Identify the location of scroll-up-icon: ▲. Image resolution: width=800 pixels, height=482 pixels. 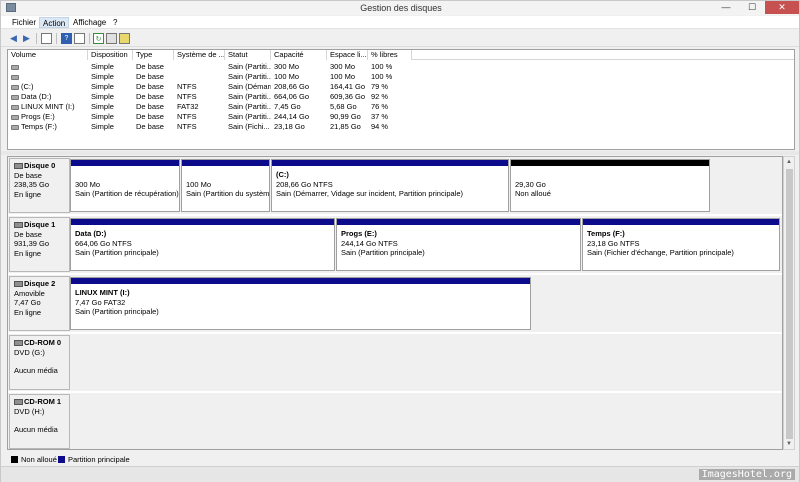
(789, 162).